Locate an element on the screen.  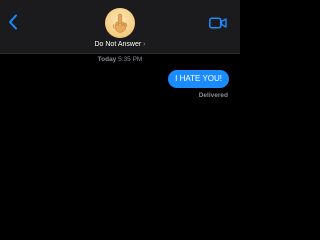
back-button is located at coordinates (13, 22).